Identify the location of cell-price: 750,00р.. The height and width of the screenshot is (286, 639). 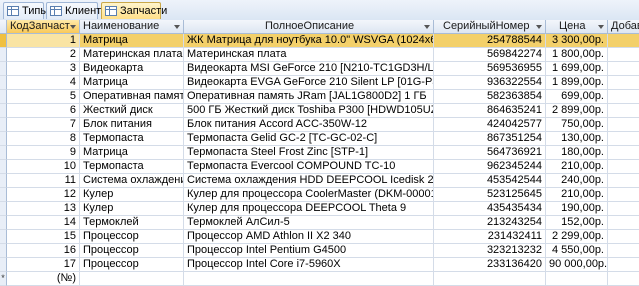
(577, 125).